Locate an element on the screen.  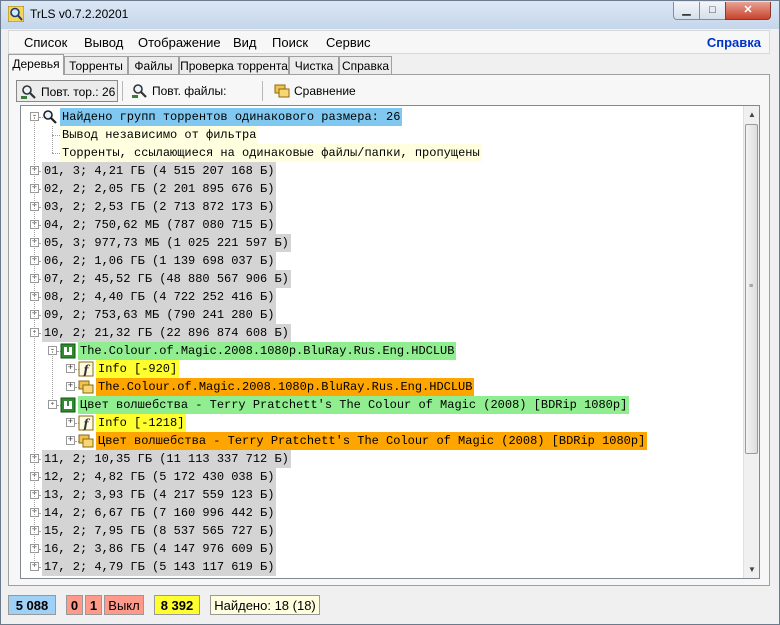
tree-group-node-label: 01, 3; 4,21 ГБ (4 515 207 168 Б) is located at coordinates (159, 171).